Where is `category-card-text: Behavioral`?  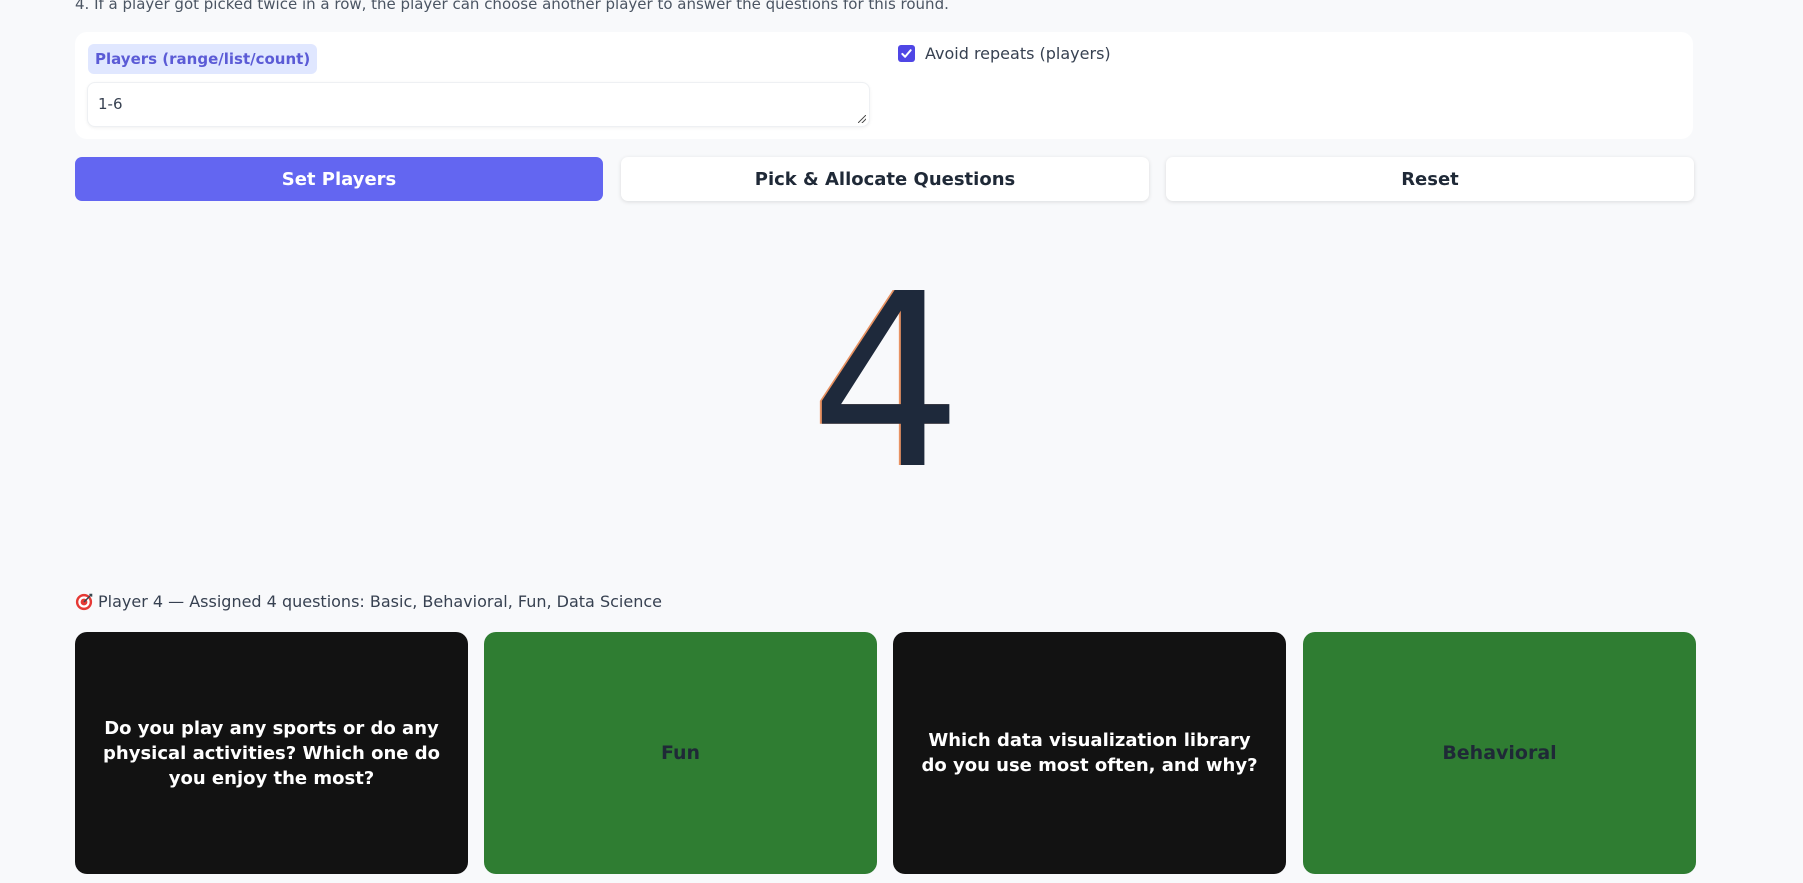 category-card-text: Behavioral is located at coordinates (1499, 752).